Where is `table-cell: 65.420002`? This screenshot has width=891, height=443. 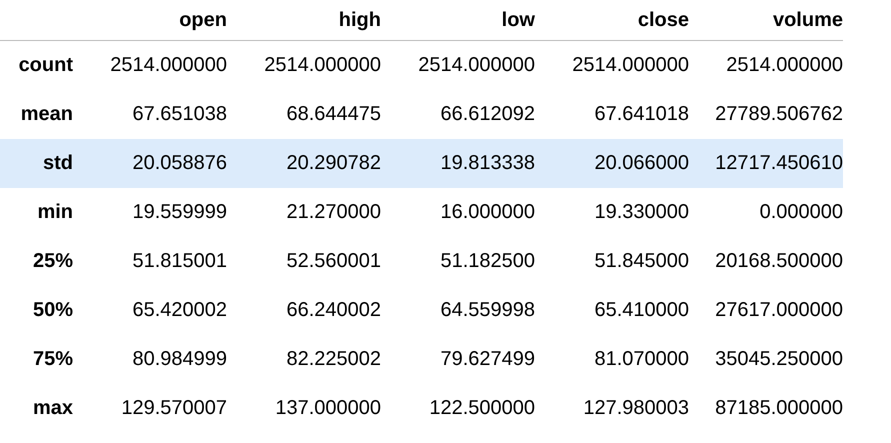
table-cell: 65.420002 is located at coordinates (179, 310).